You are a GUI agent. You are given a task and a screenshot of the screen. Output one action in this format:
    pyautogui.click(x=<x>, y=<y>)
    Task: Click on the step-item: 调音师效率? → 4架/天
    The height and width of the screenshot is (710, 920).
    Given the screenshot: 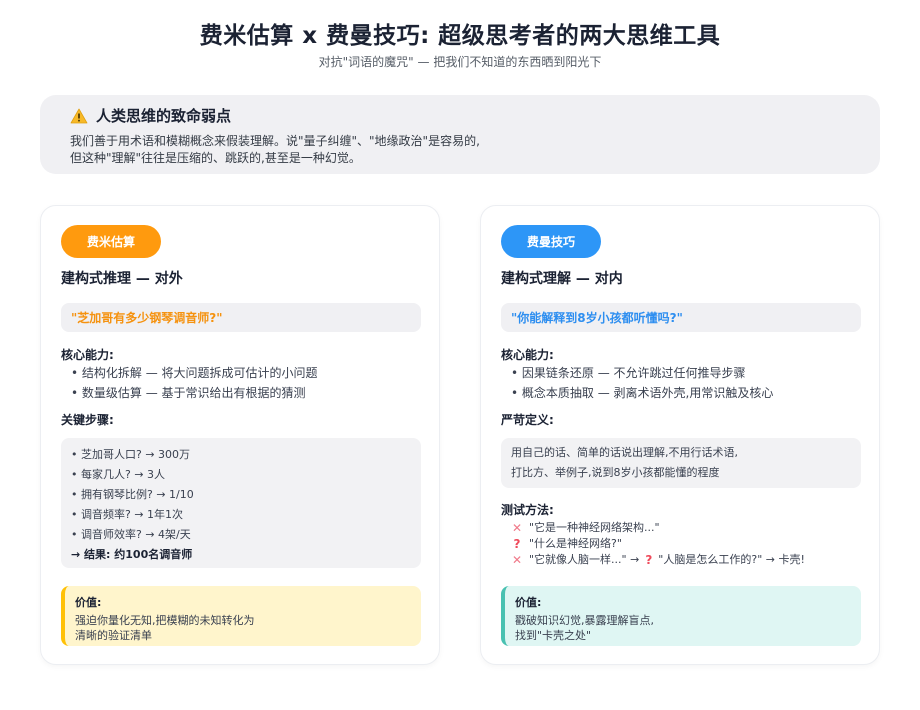 What is the action you would take?
    pyautogui.click(x=246, y=535)
    